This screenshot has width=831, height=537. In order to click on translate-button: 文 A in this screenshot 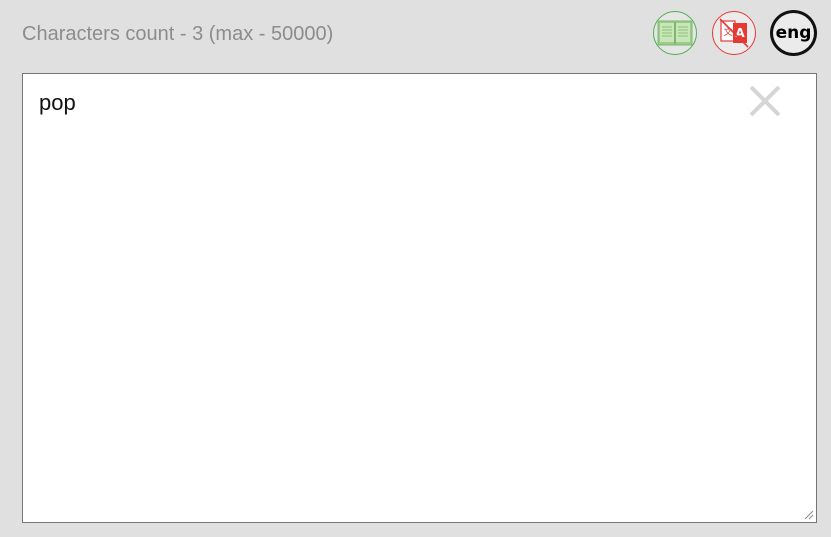, I will do `click(734, 33)`.